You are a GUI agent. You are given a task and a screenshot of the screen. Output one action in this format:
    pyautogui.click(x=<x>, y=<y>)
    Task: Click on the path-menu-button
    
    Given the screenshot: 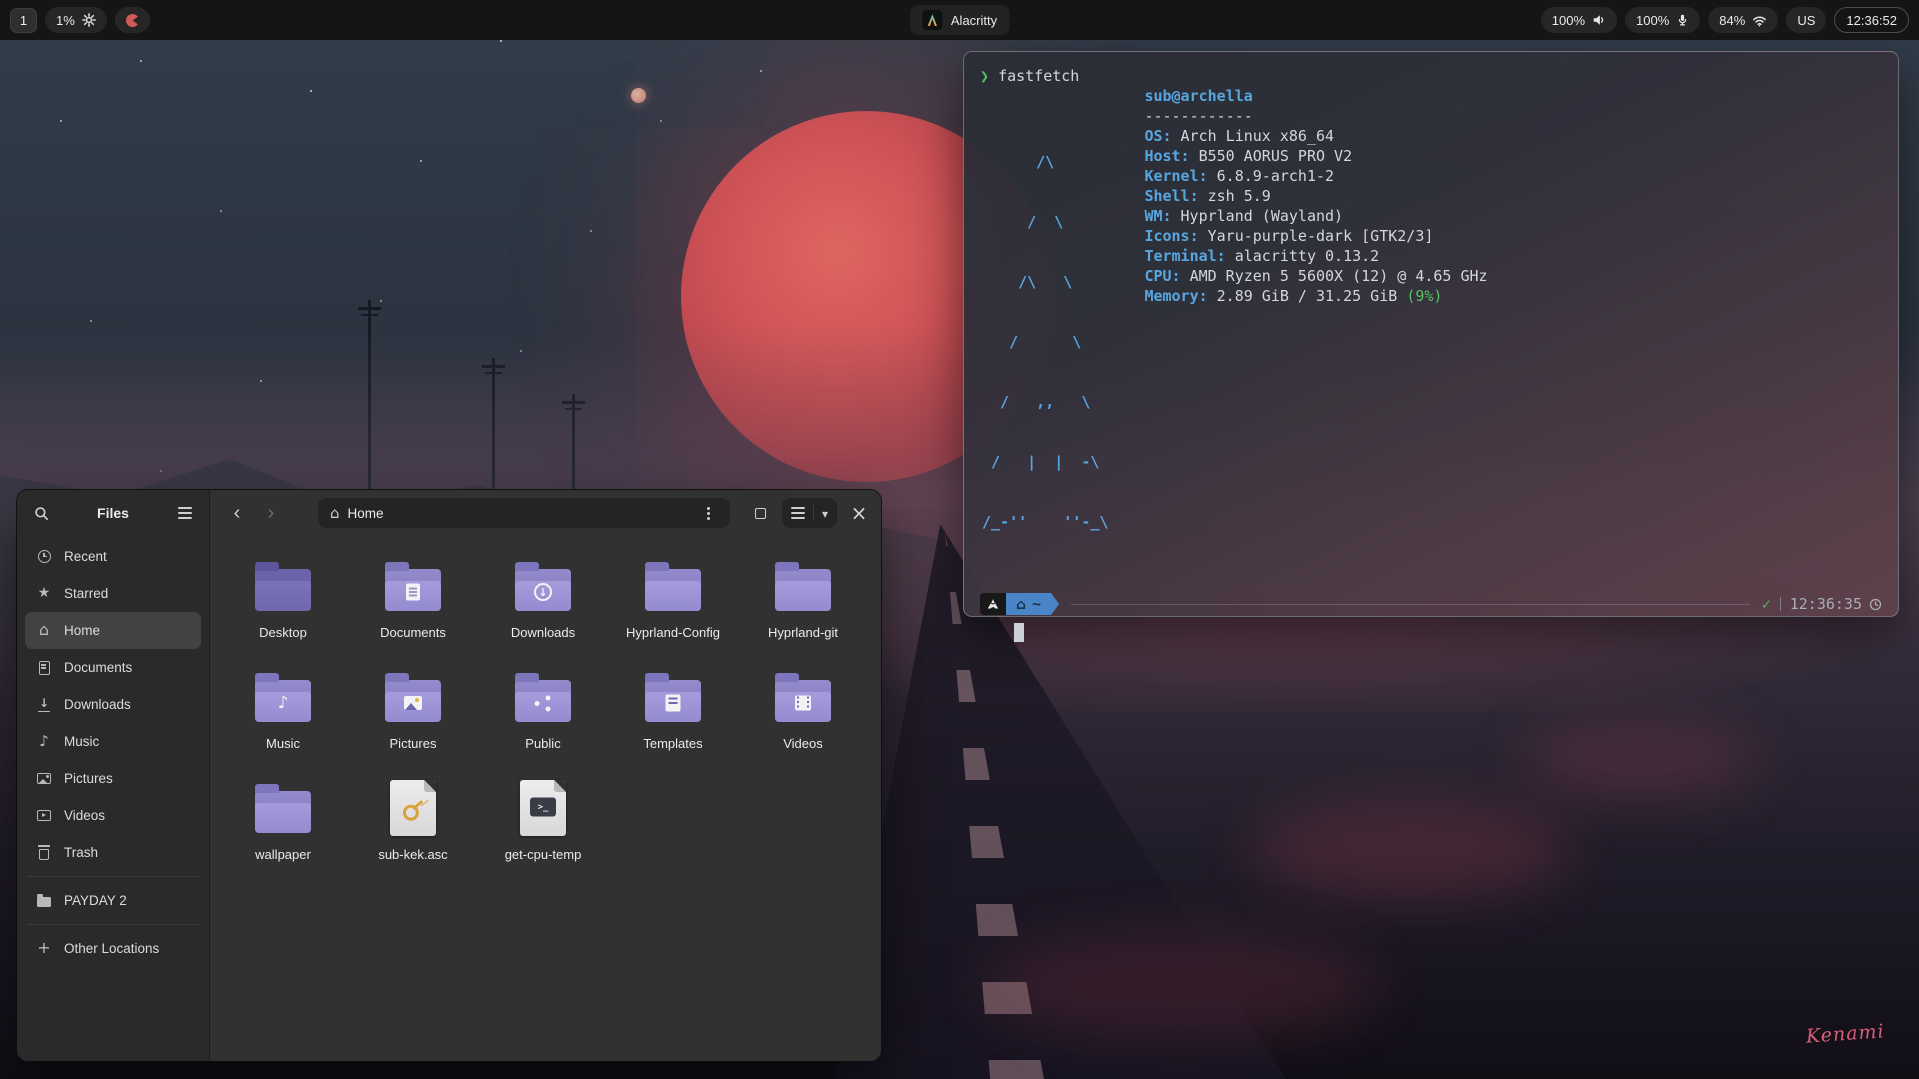 What is the action you would take?
    pyautogui.click(x=708, y=513)
    